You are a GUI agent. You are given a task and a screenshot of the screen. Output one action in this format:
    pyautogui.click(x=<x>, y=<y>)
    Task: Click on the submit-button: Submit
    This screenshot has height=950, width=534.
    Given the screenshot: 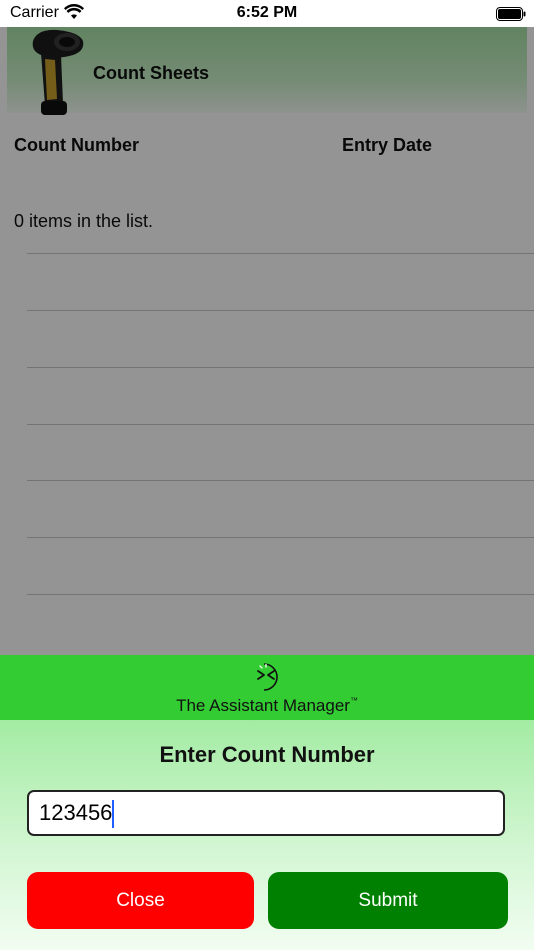 What is the action you would take?
    pyautogui.click(x=388, y=900)
    